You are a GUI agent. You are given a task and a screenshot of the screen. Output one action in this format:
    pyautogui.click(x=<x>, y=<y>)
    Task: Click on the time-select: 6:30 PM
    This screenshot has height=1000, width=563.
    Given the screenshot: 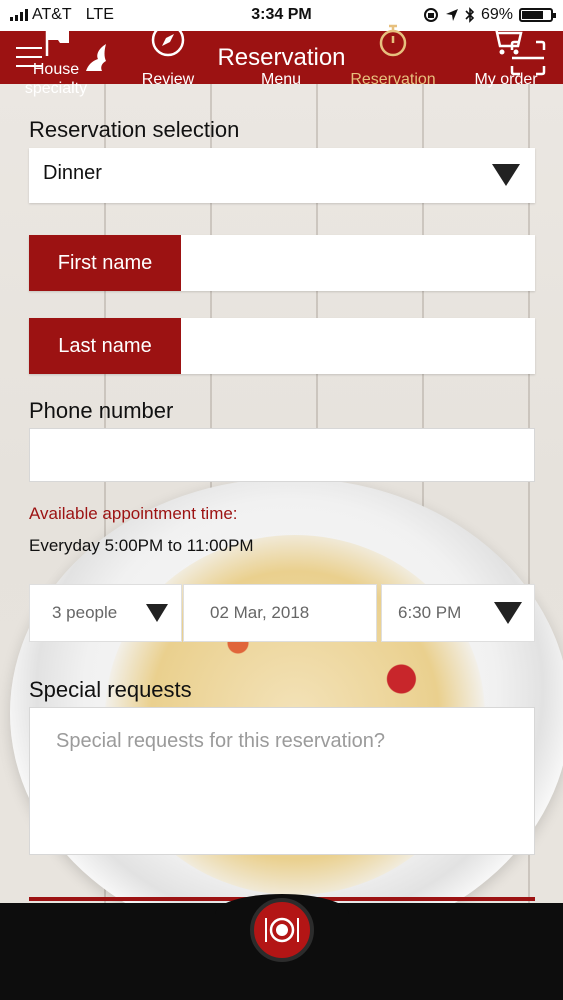 What is the action you would take?
    pyautogui.click(x=458, y=613)
    